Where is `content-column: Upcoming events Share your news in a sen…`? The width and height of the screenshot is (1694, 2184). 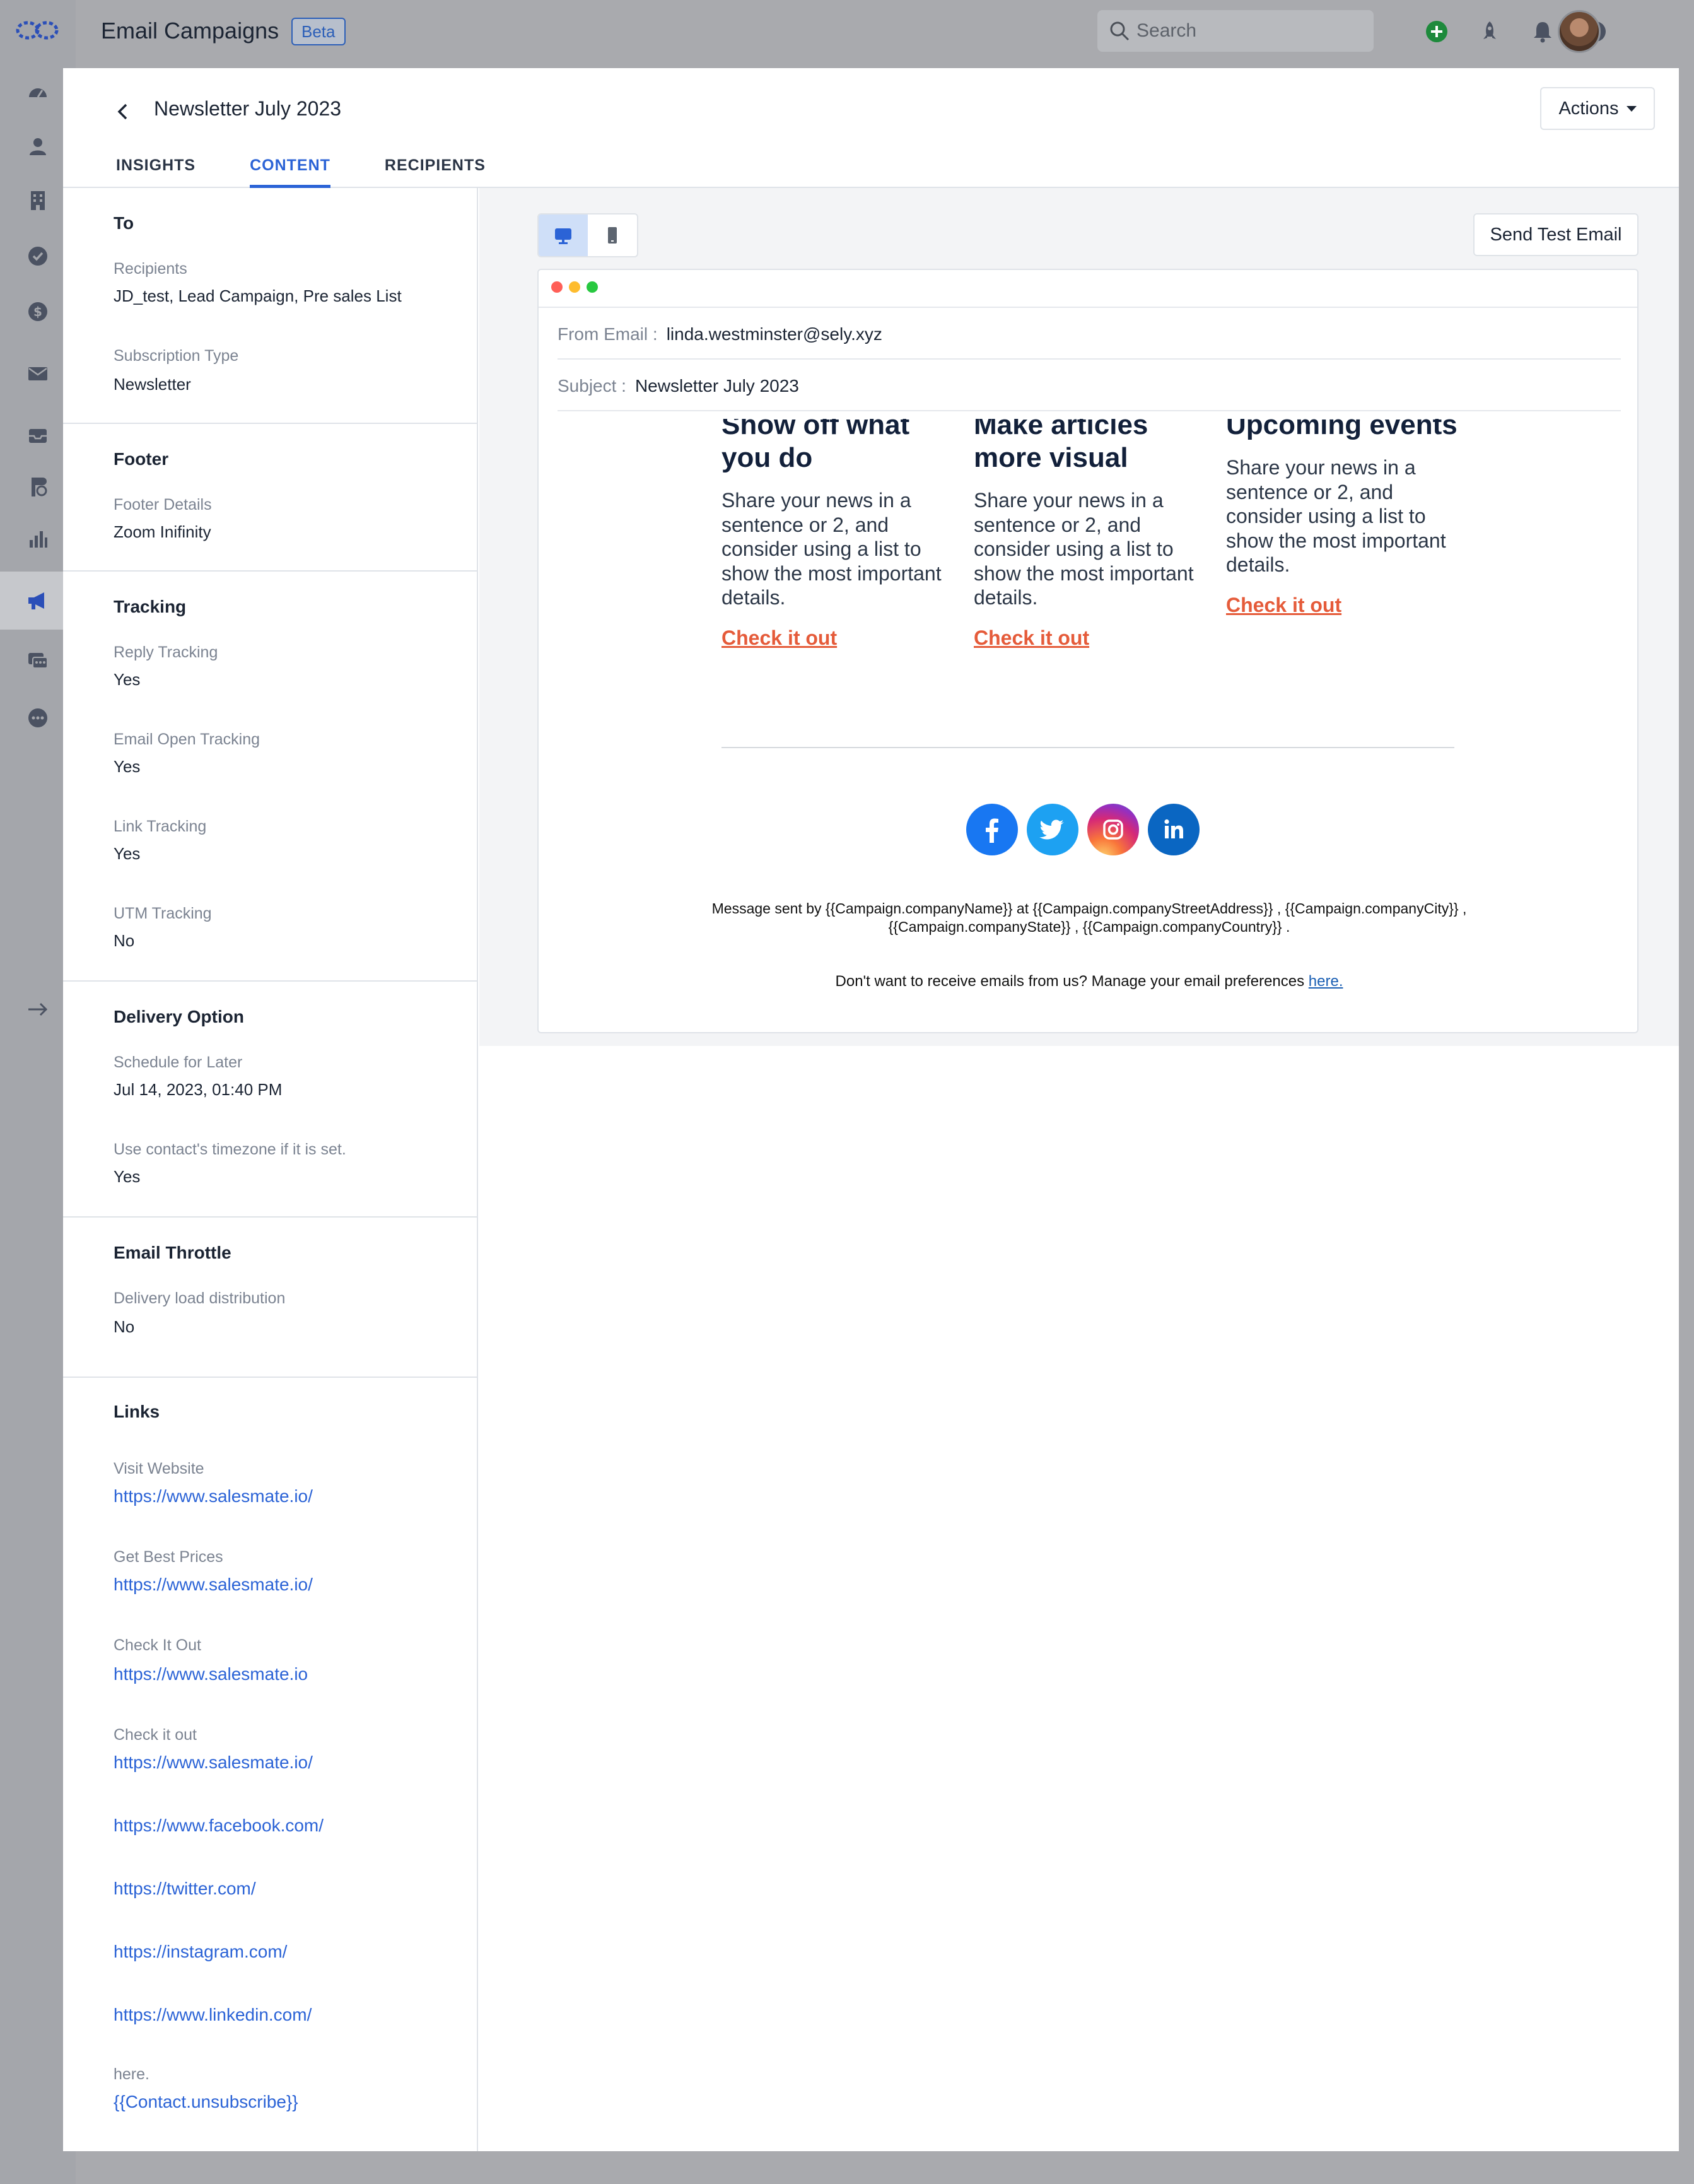
content-column: Upcoming events Share your news in a sen… is located at coordinates (1346, 518).